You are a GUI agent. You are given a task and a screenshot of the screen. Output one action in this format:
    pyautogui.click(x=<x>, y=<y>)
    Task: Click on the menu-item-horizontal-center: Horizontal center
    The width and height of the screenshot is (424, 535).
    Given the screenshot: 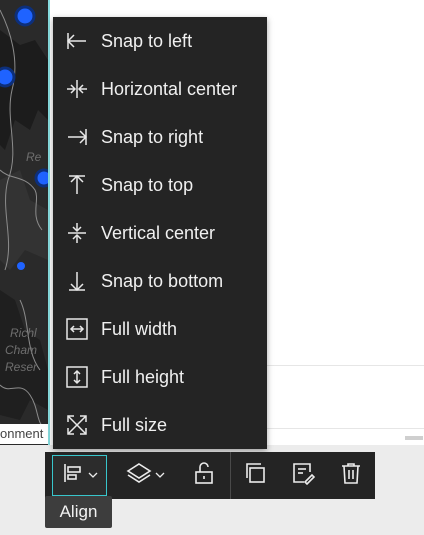 What is the action you would take?
    pyautogui.click(x=160, y=89)
    